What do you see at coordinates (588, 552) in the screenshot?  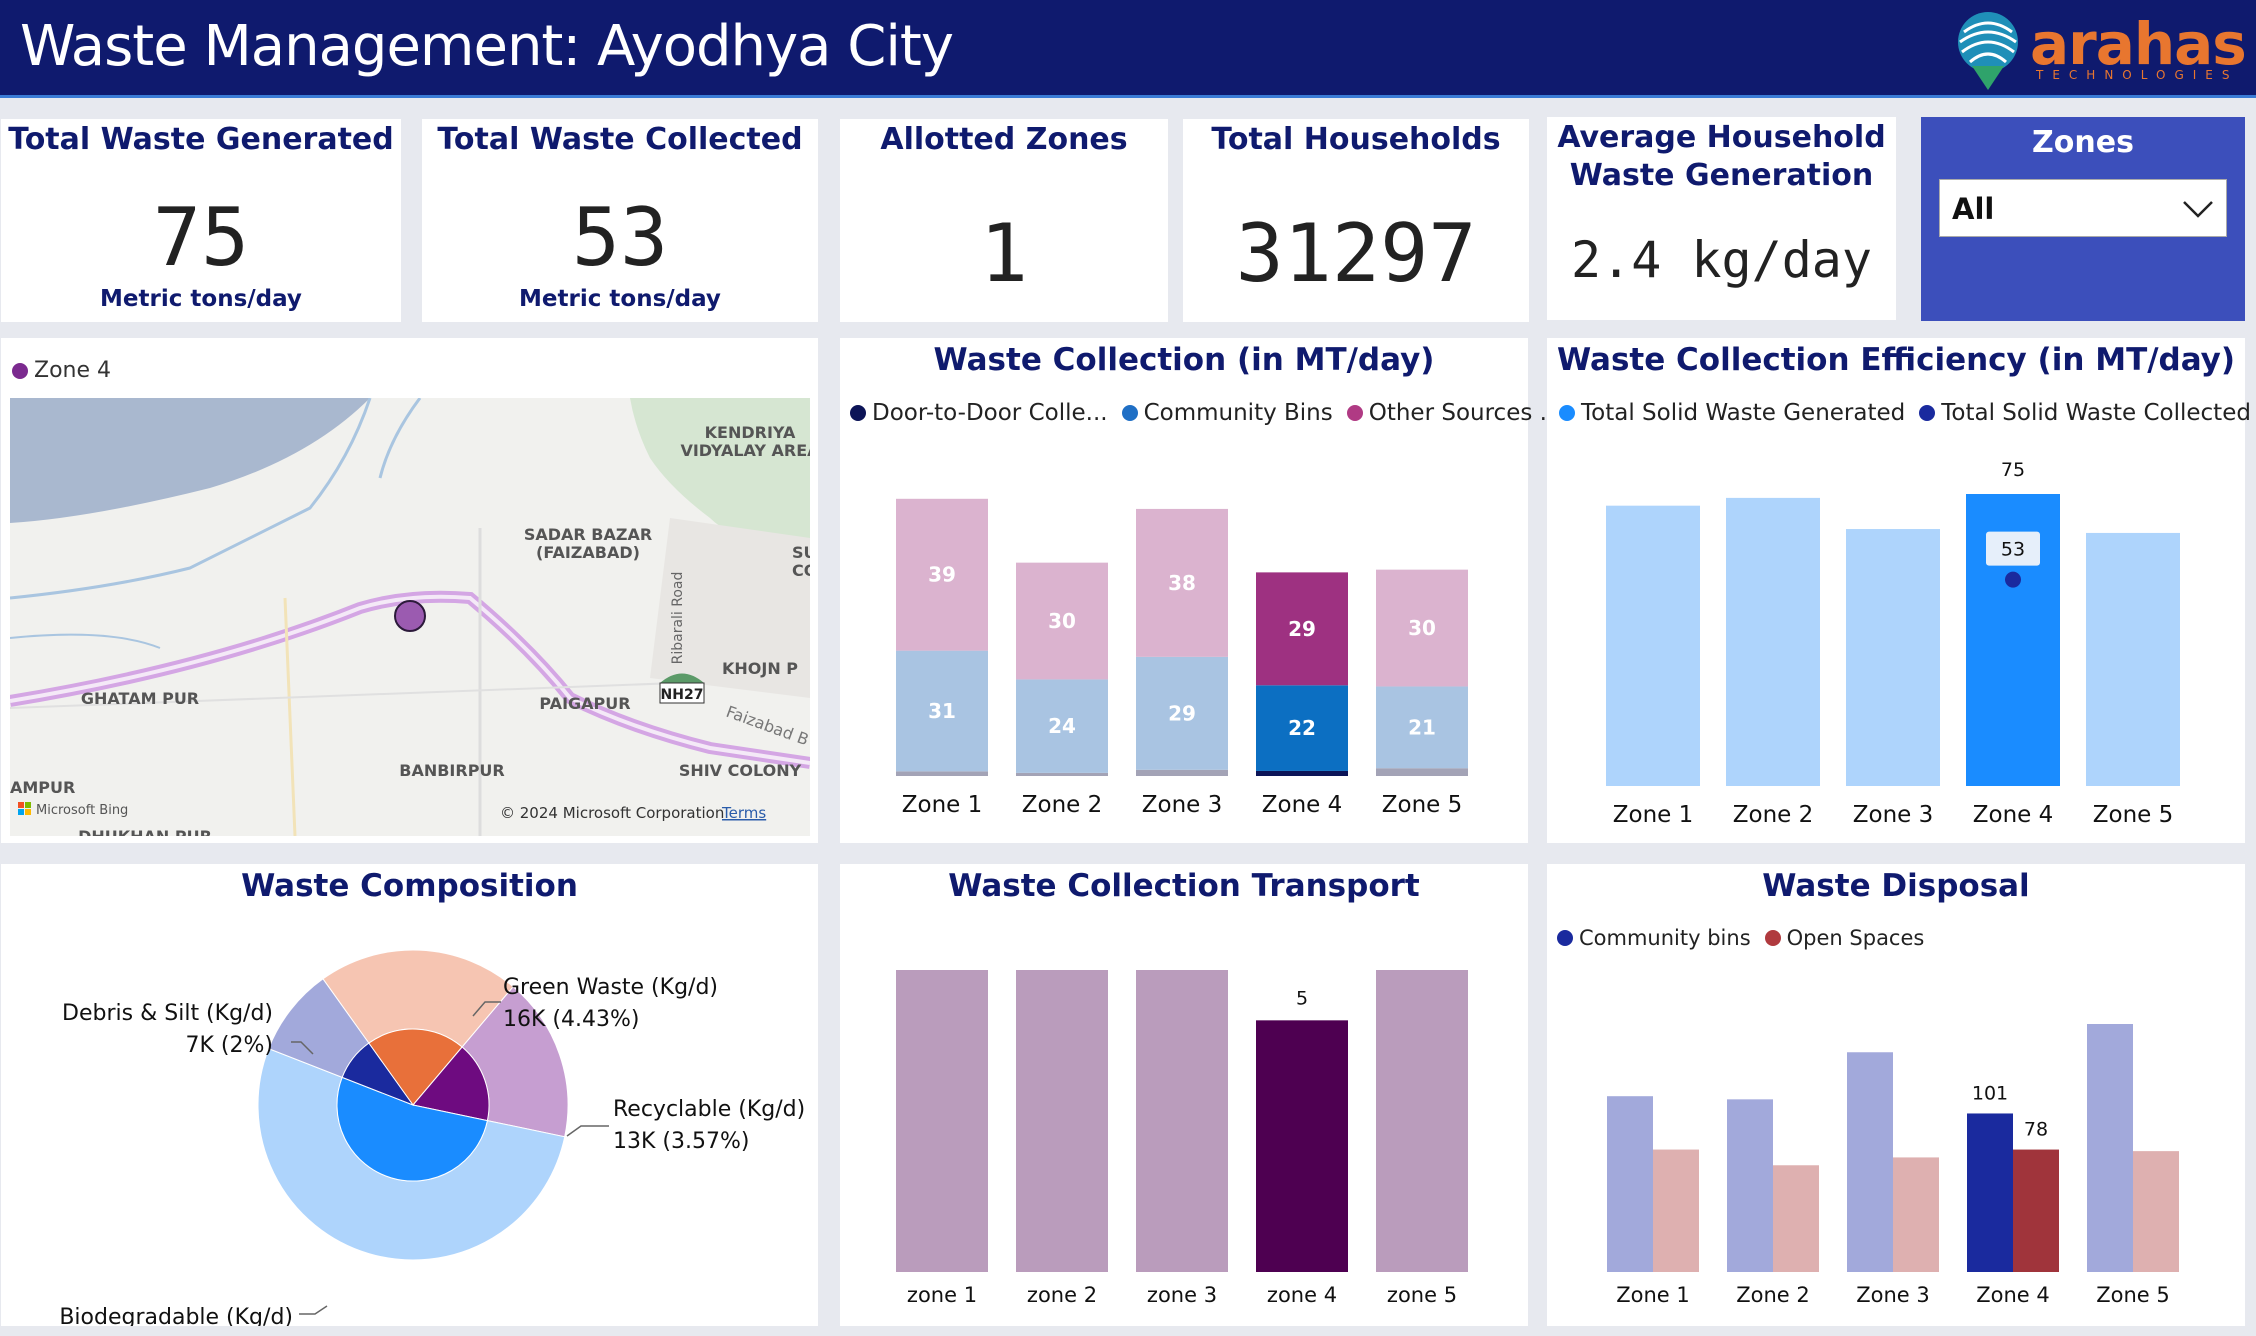 I see `map-label: (FAIZABAD)` at bounding box center [588, 552].